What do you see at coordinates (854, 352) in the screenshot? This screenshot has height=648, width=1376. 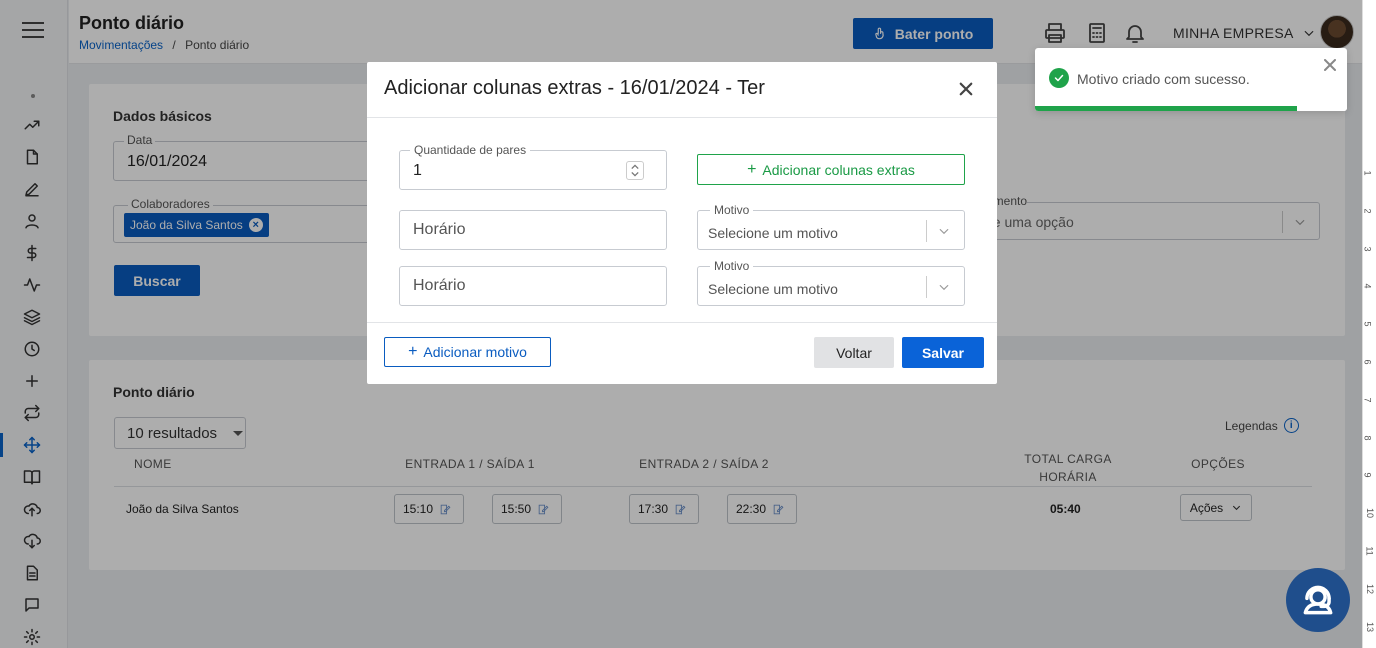 I see `voltar-button: Voltar` at bounding box center [854, 352].